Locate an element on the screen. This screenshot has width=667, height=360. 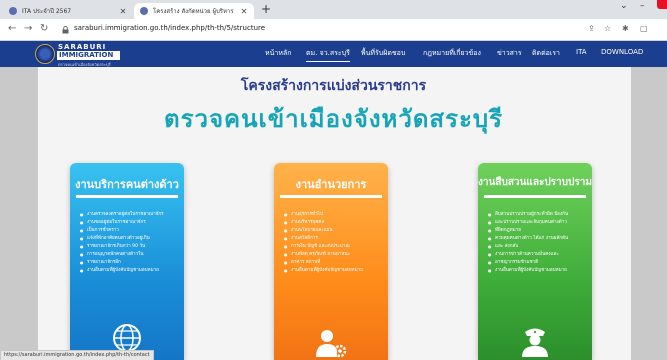
nav-area: พื้นที่รับผิดชอบ is located at coordinates (383, 53).